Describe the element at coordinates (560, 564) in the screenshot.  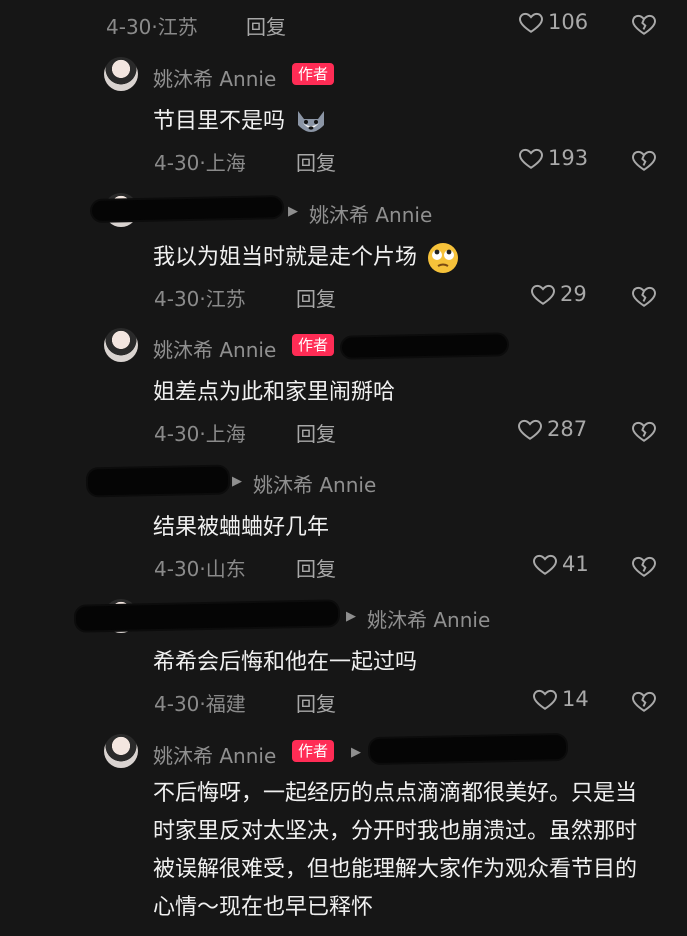
I see `like-button: 41` at that location.